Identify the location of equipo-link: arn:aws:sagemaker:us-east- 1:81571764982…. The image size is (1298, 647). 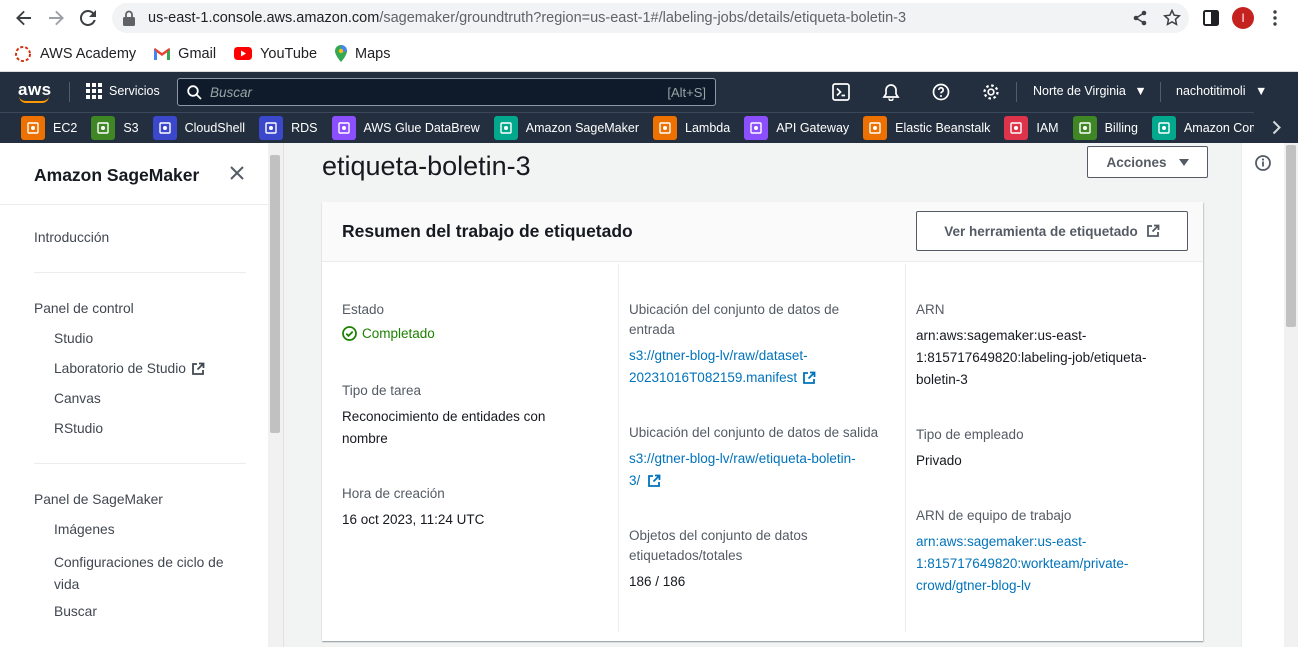
(1022, 564).